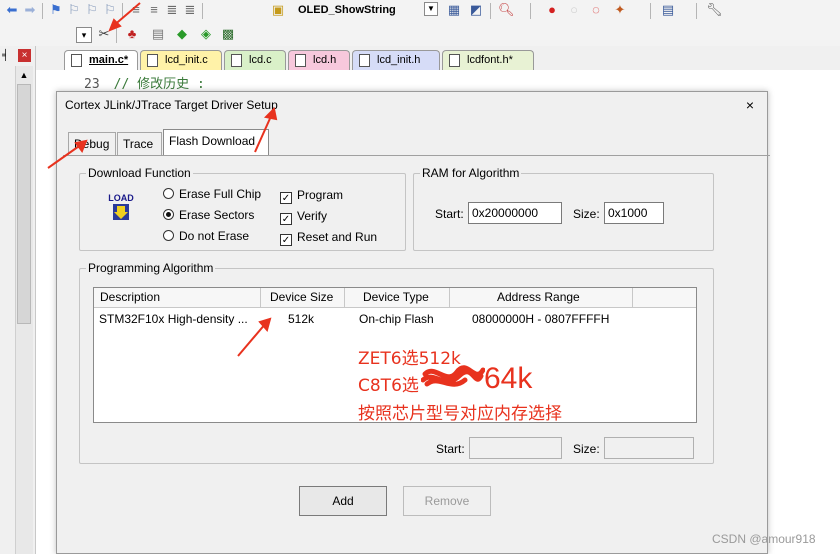 This screenshot has width=840, height=554. I want to click on ram-start-input: 0x20000000, so click(515, 213).